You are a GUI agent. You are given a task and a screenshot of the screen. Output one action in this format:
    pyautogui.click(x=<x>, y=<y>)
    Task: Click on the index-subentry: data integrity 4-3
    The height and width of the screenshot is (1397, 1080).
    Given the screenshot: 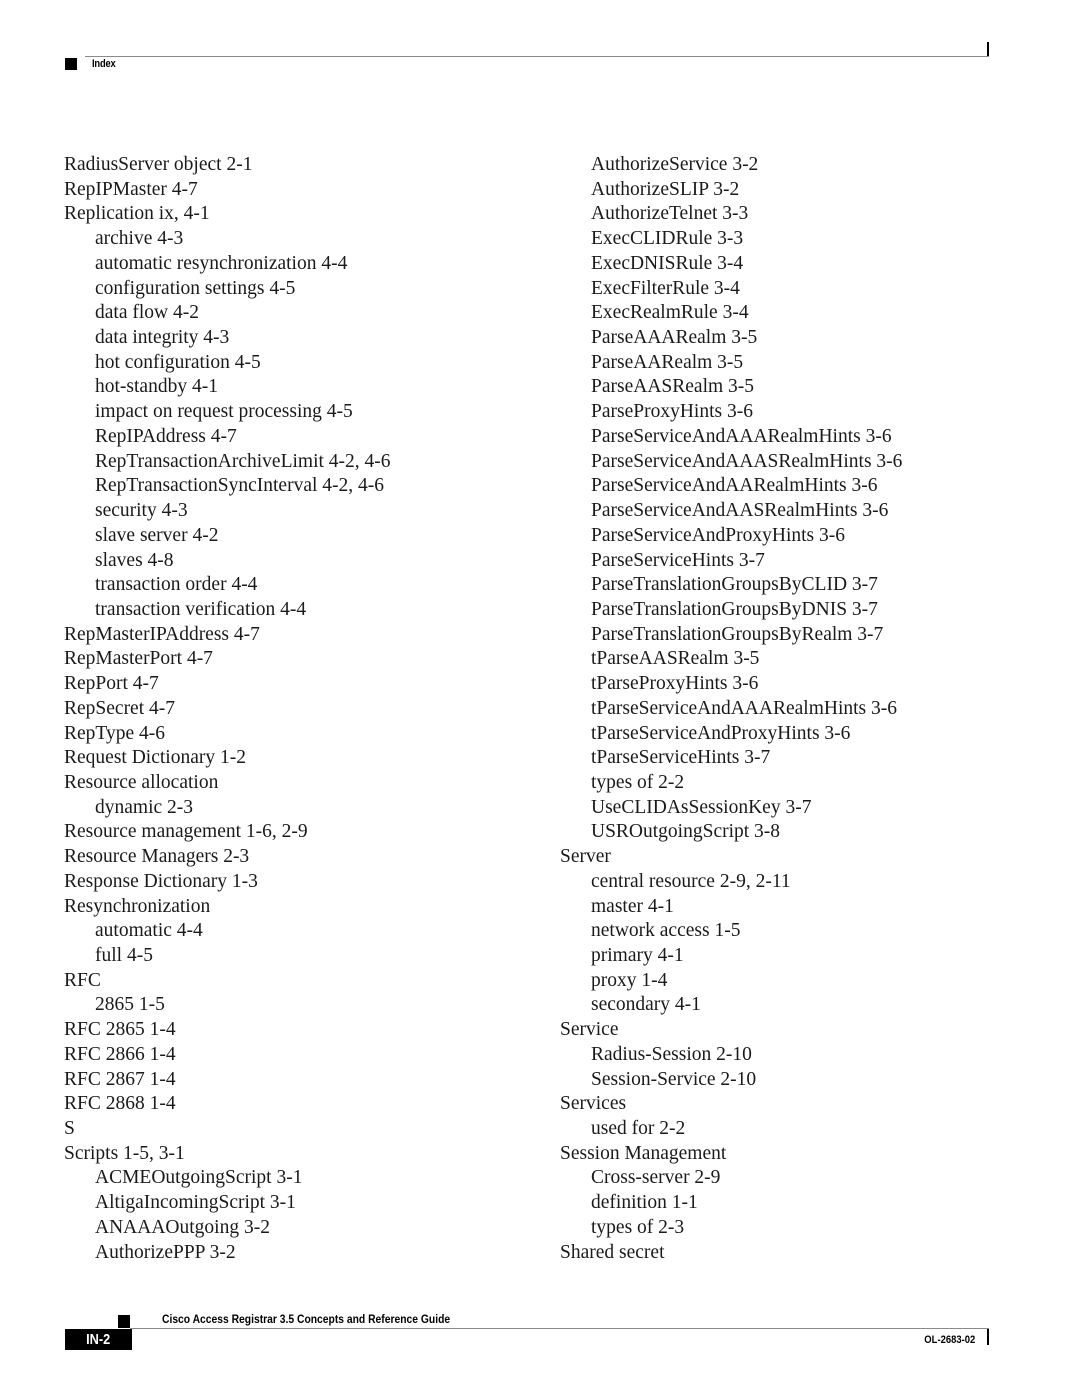 What is the action you would take?
    pyautogui.click(x=162, y=338)
    